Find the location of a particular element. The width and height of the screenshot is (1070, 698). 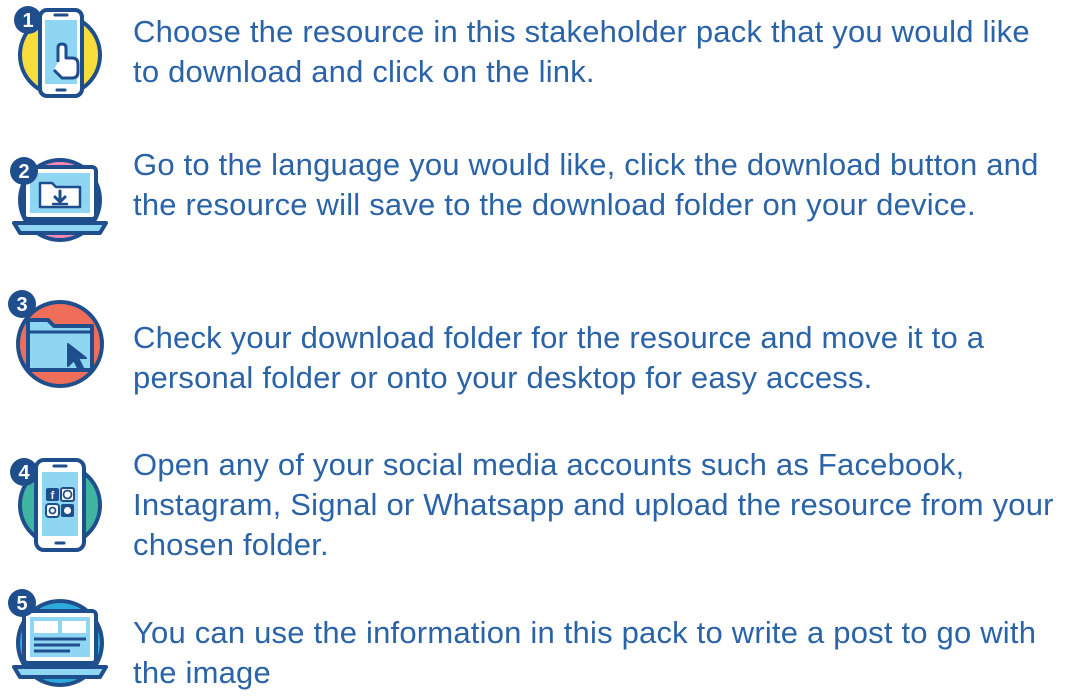

folder-cursor-icon: 3 is located at coordinates (55, 341).